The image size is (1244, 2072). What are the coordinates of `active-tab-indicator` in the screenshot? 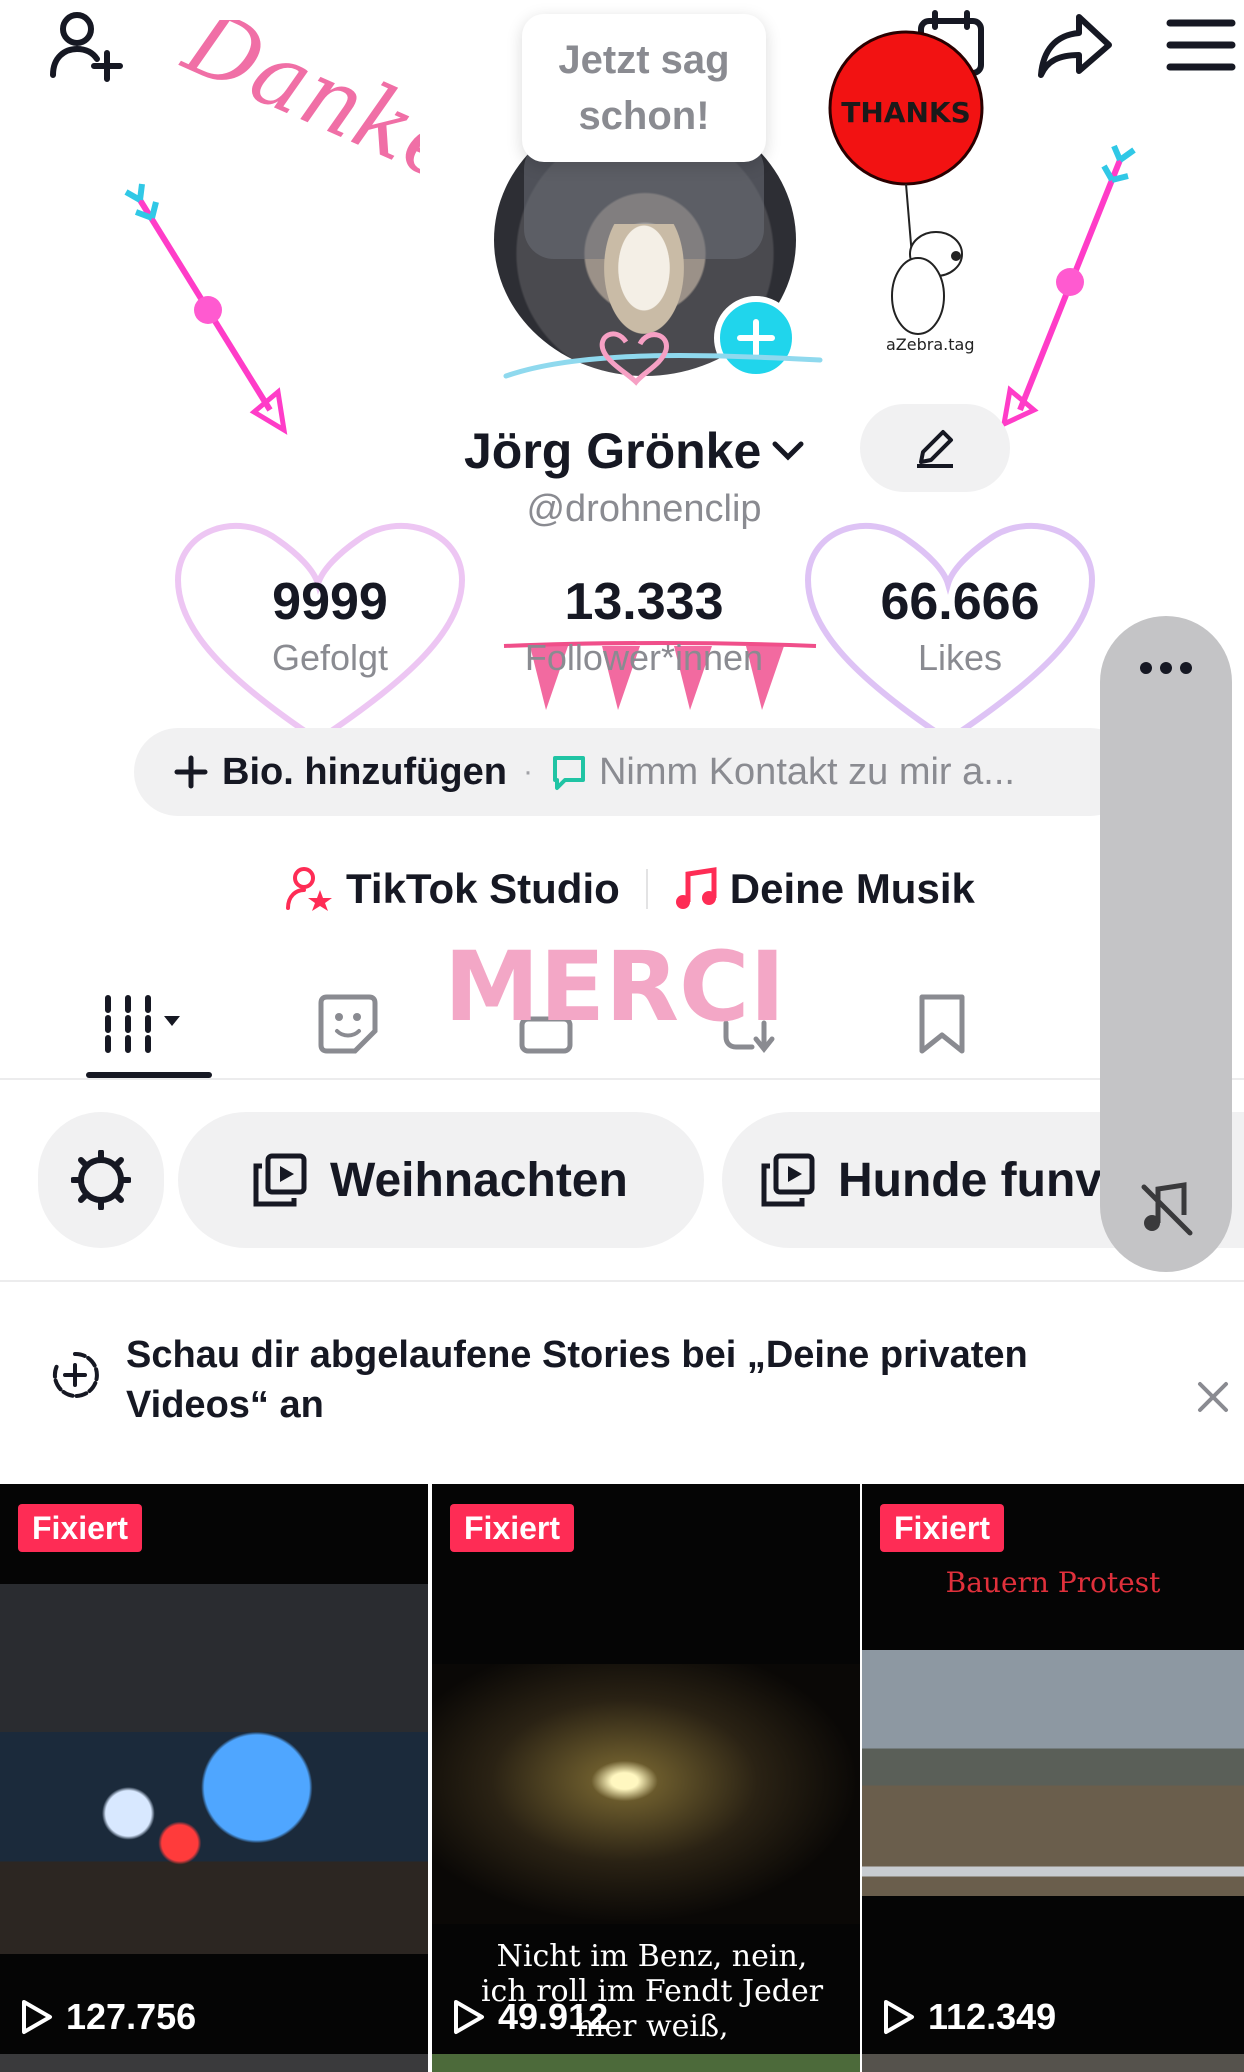 It's located at (149, 1075).